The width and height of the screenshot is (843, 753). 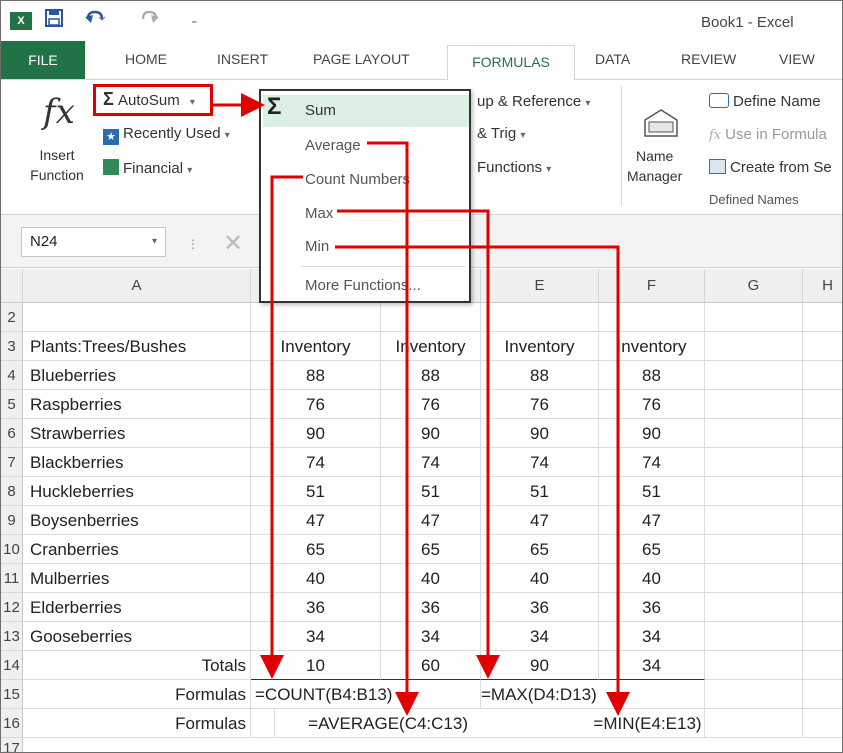 What do you see at coordinates (59, 112) in the screenshot?
I see `insert-function-icon: fx` at bounding box center [59, 112].